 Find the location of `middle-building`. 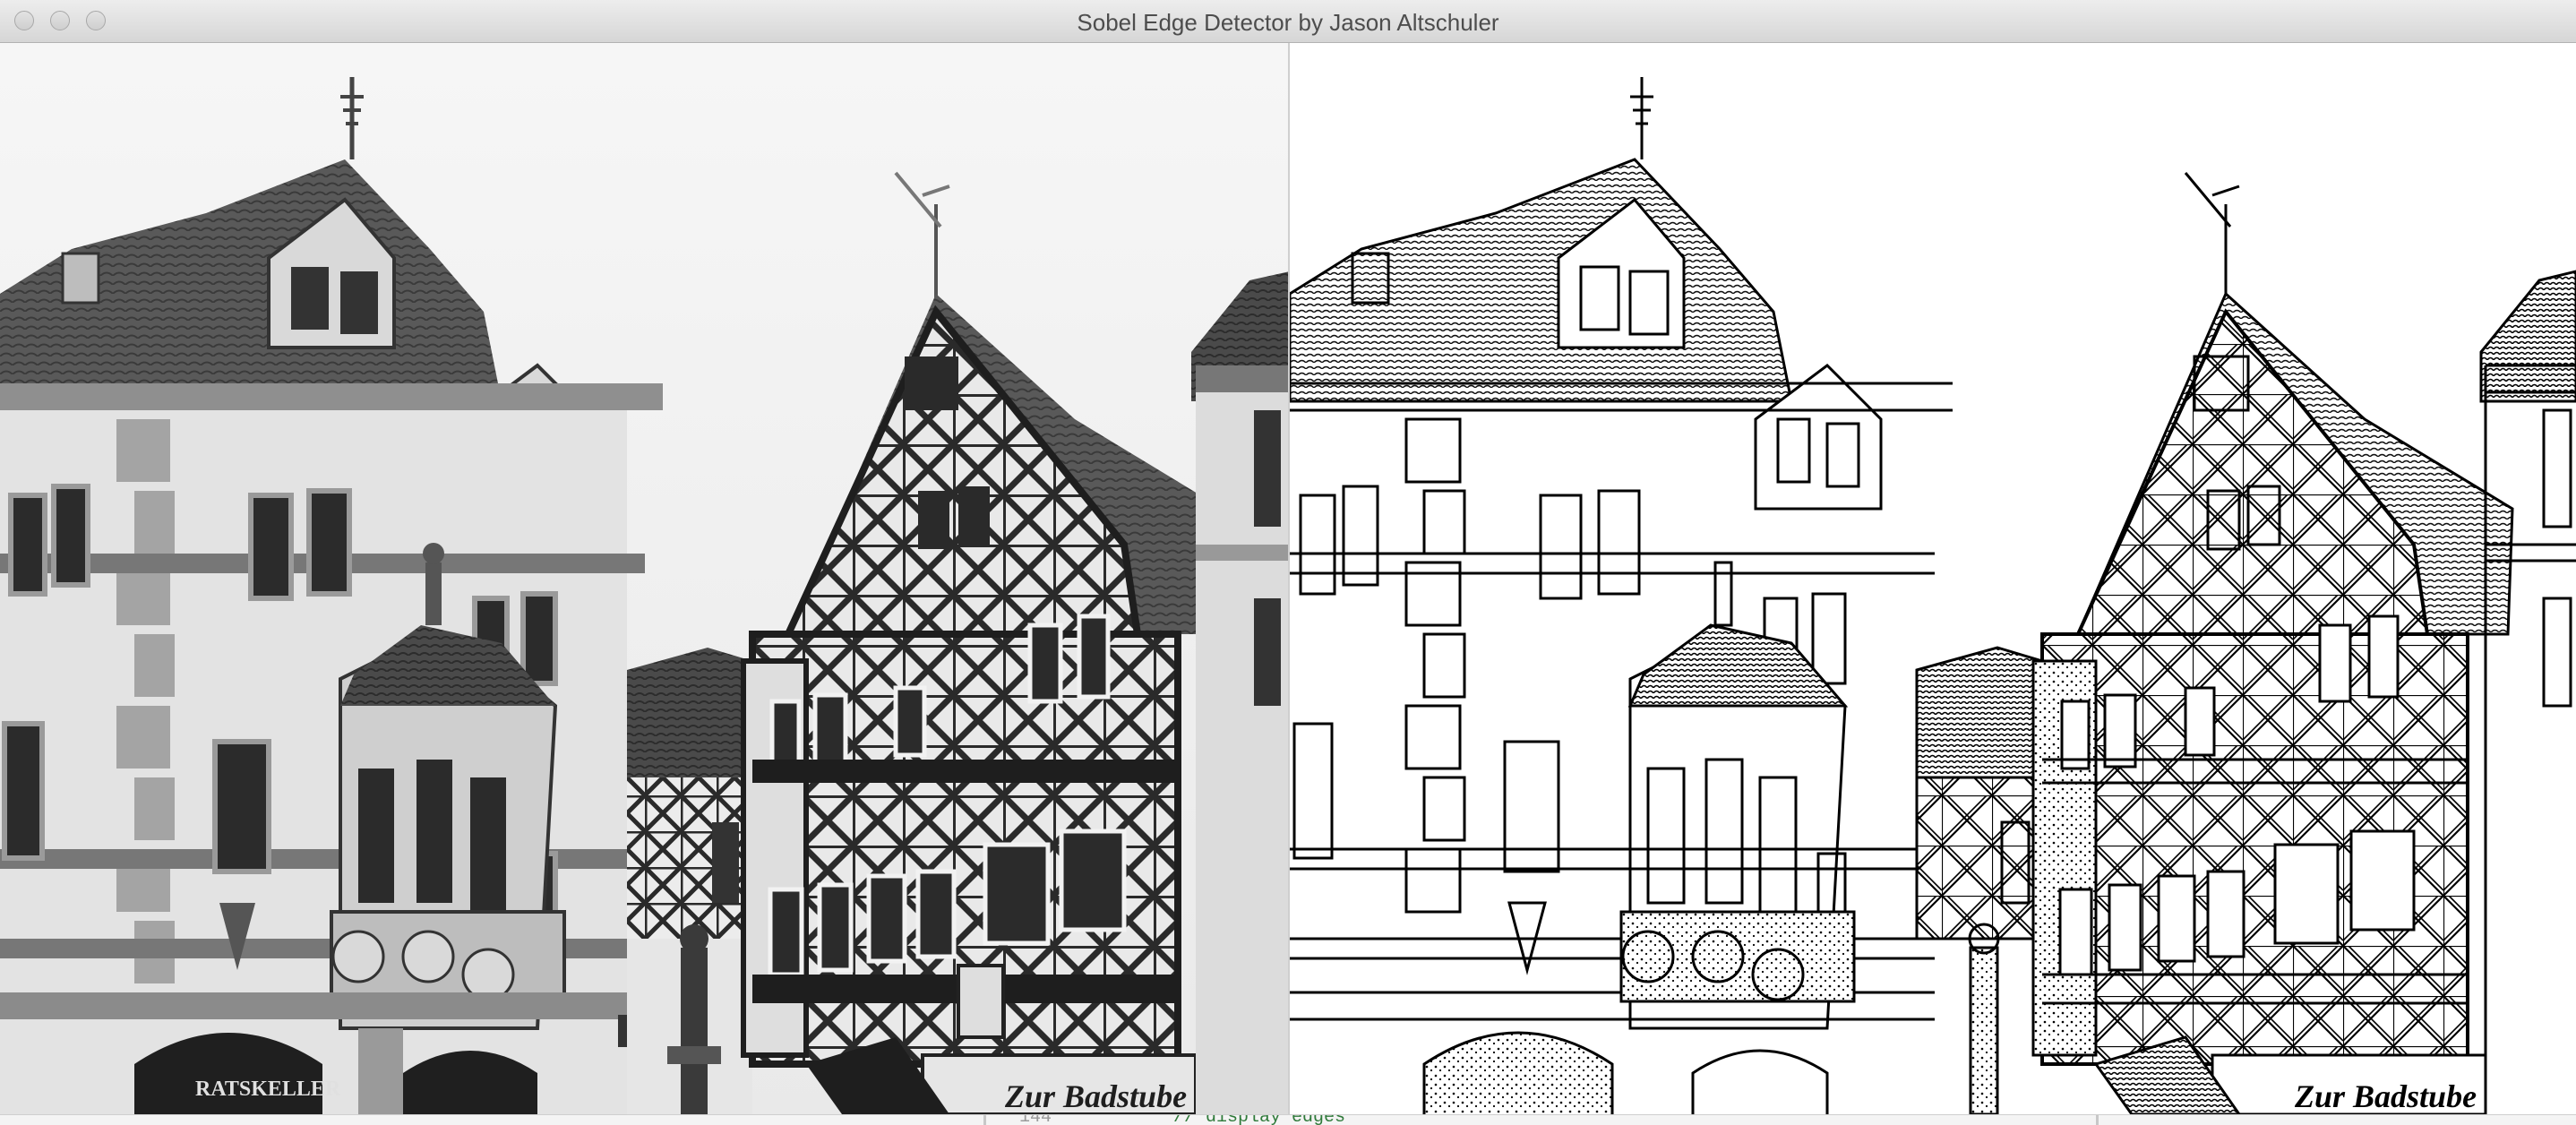

middle-building is located at coordinates (689, 881).